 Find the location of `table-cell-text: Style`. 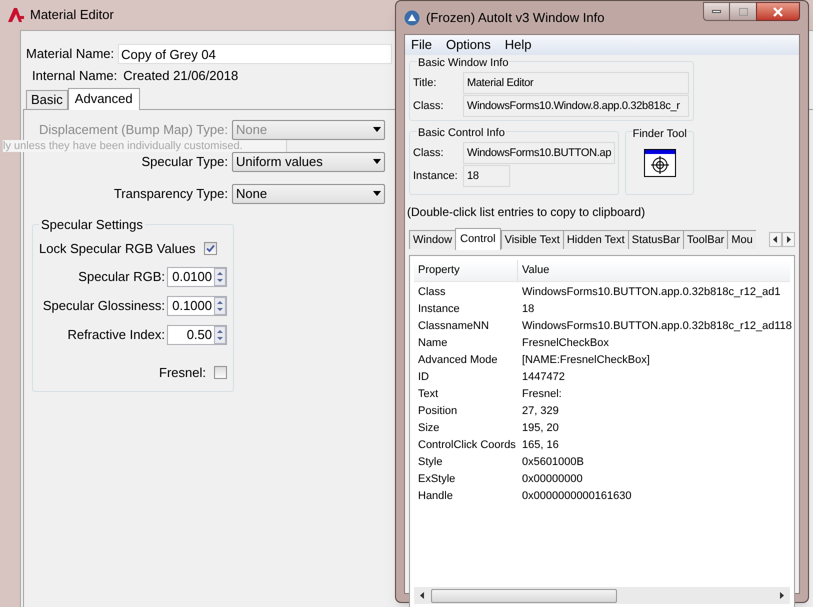

table-cell-text: Style is located at coordinates (430, 462).